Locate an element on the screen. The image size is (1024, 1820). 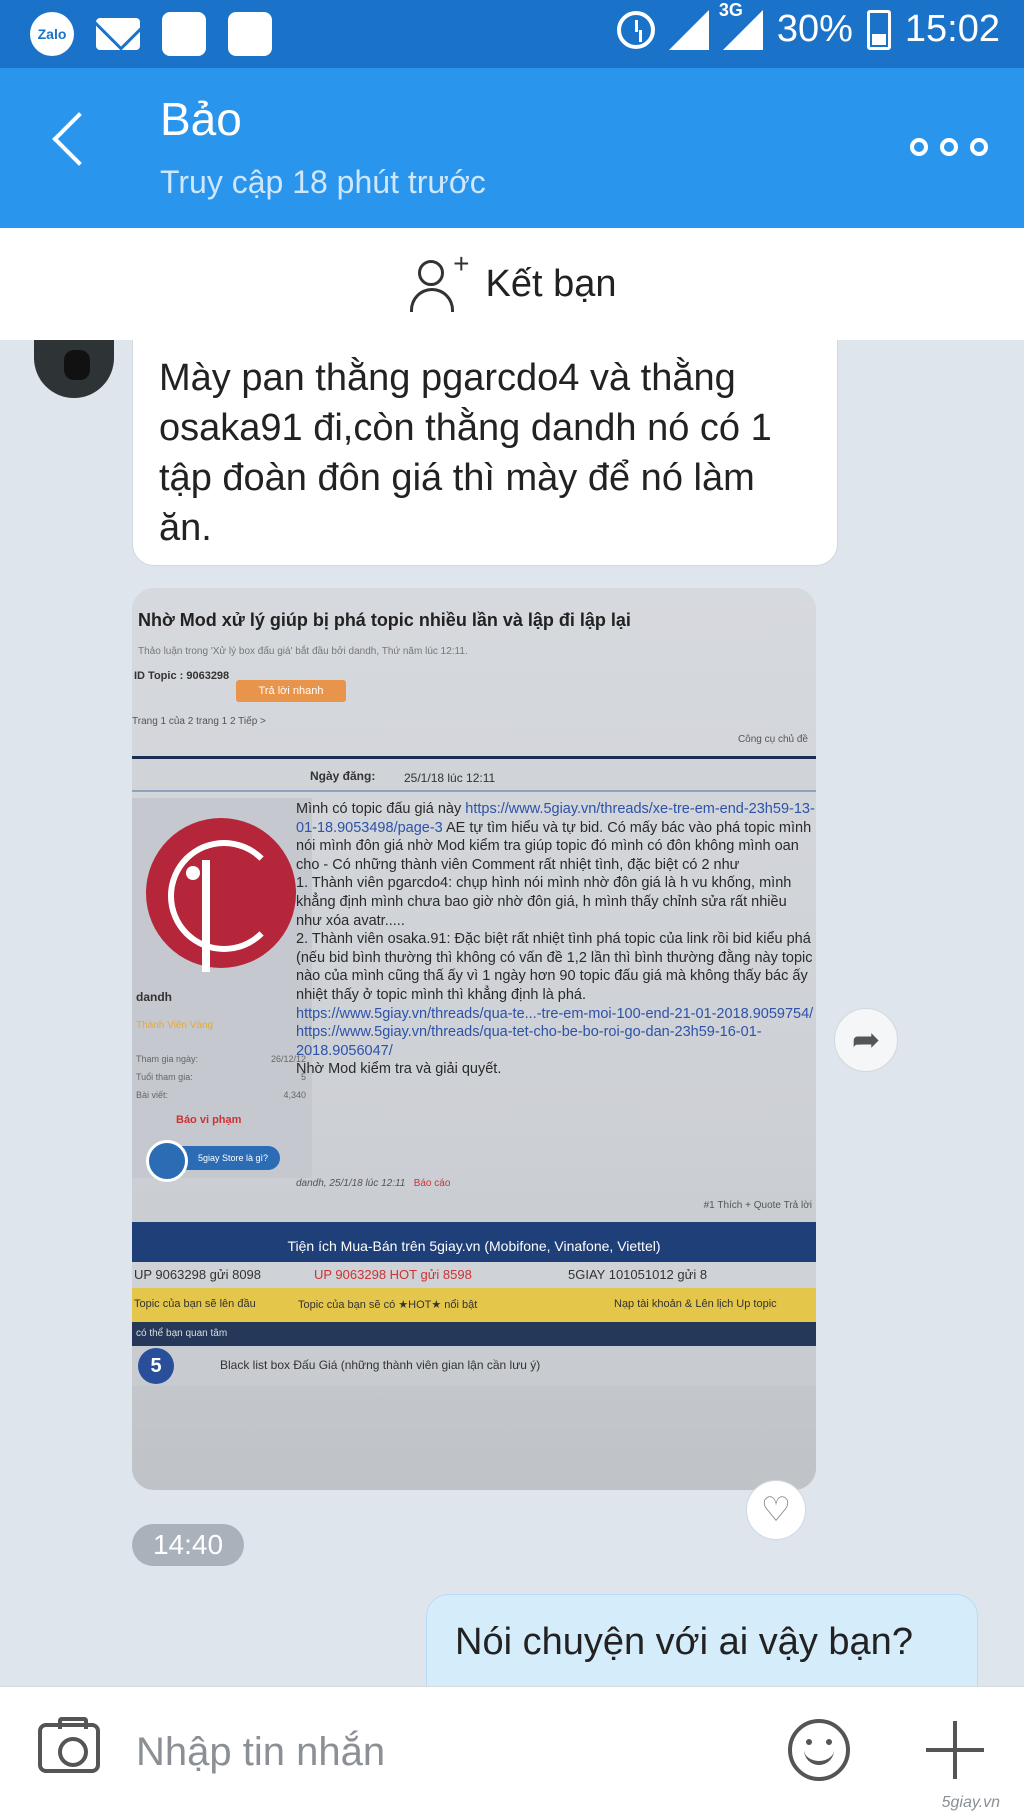
forum-date-row: Ngày đăng: 25/1/18 lúc 12:11 is located at coordinates (474, 774).